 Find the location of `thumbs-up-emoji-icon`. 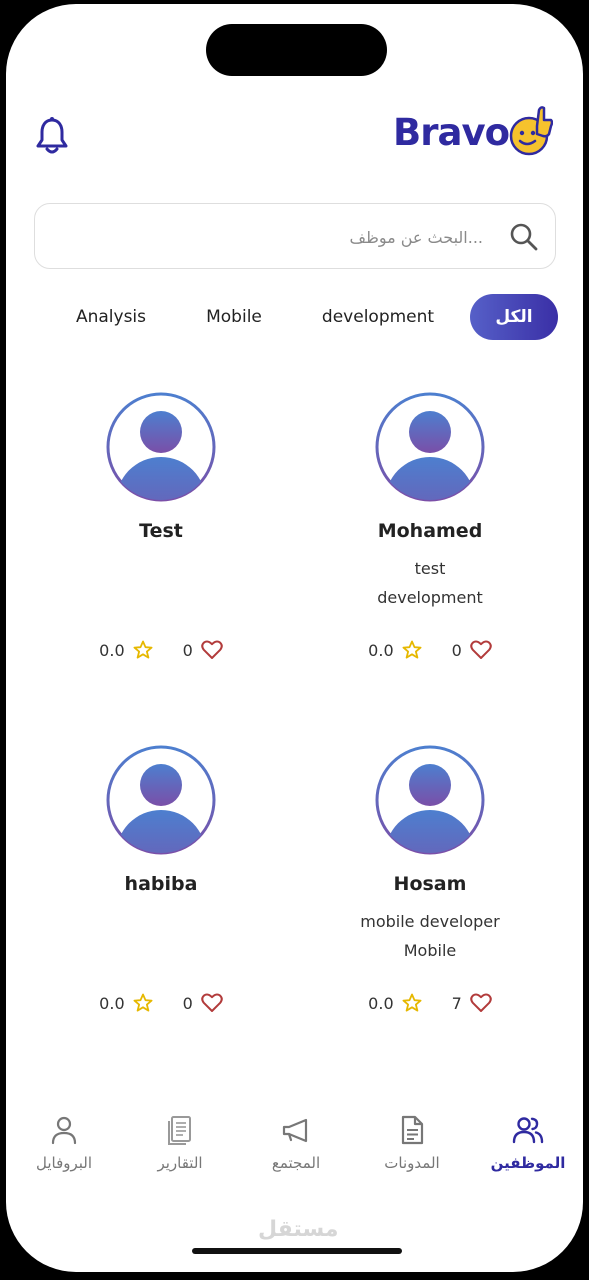

thumbs-up-emoji-icon is located at coordinates (531, 131).